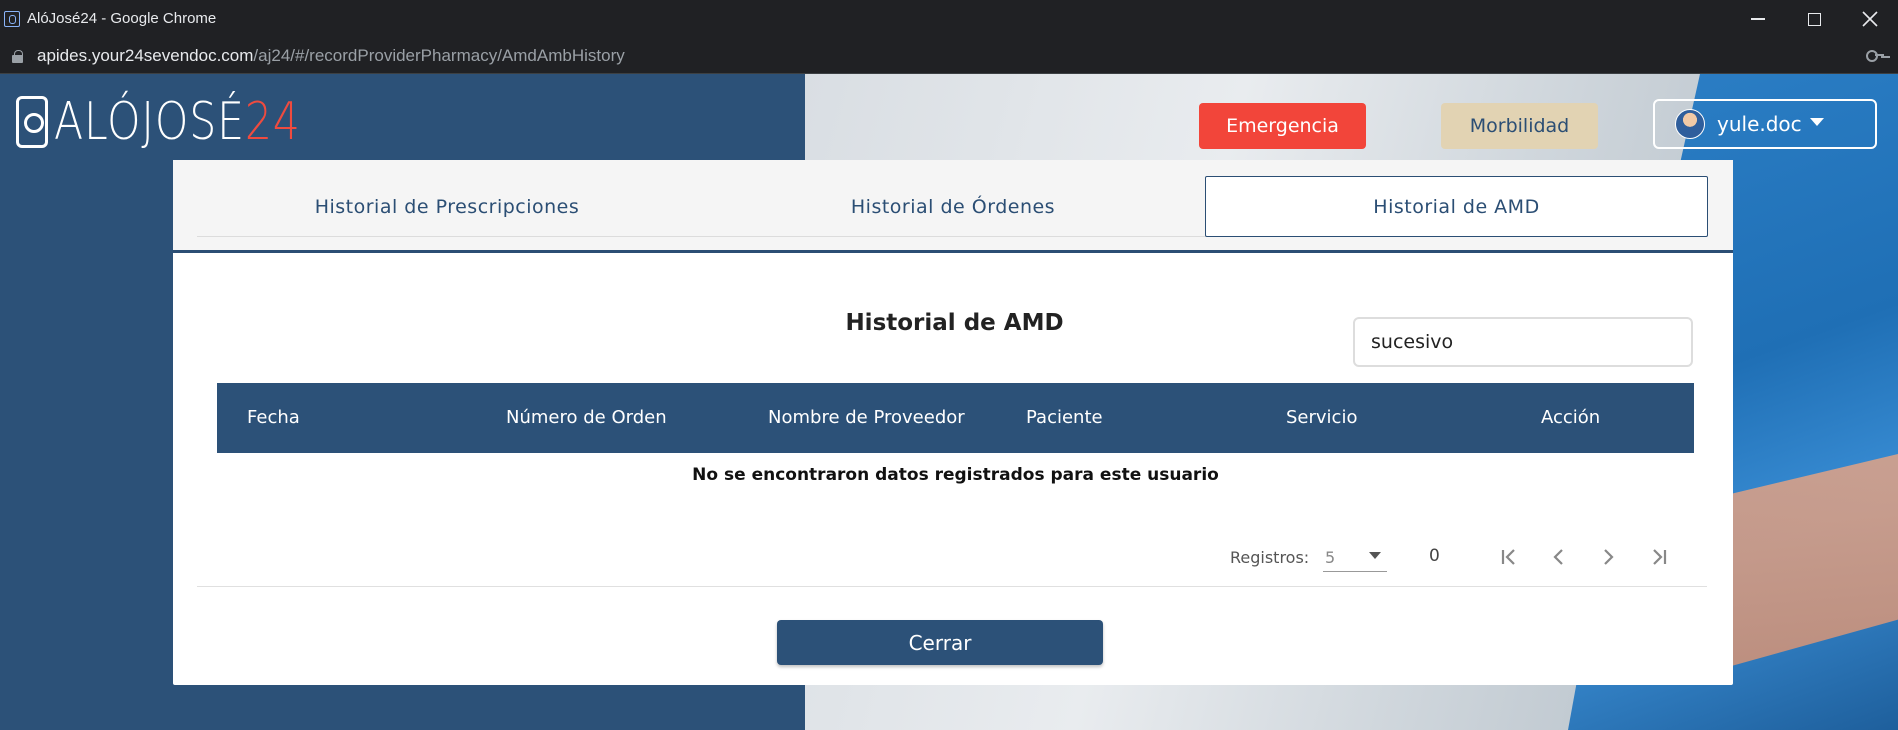  What do you see at coordinates (273, 417) in the screenshot?
I see `column-header-fecha: Fecha` at bounding box center [273, 417].